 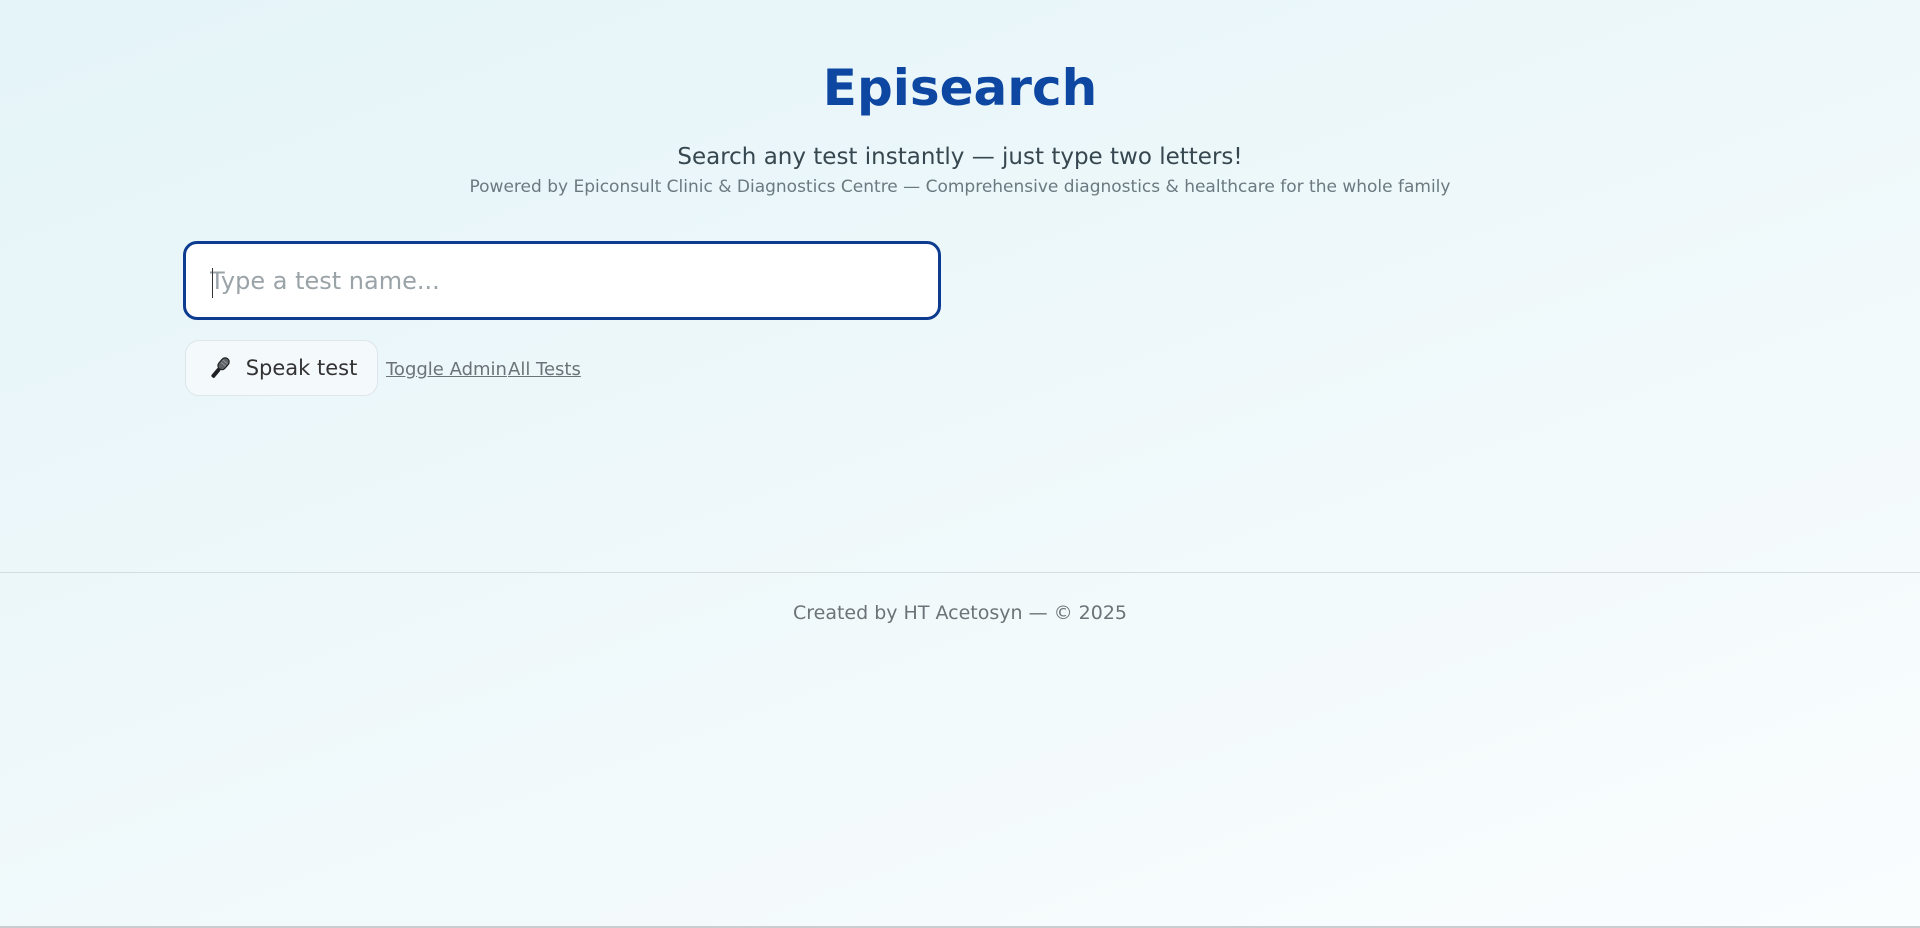 I want to click on toggle-admin-link: Toggle Admin, so click(x=446, y=370).